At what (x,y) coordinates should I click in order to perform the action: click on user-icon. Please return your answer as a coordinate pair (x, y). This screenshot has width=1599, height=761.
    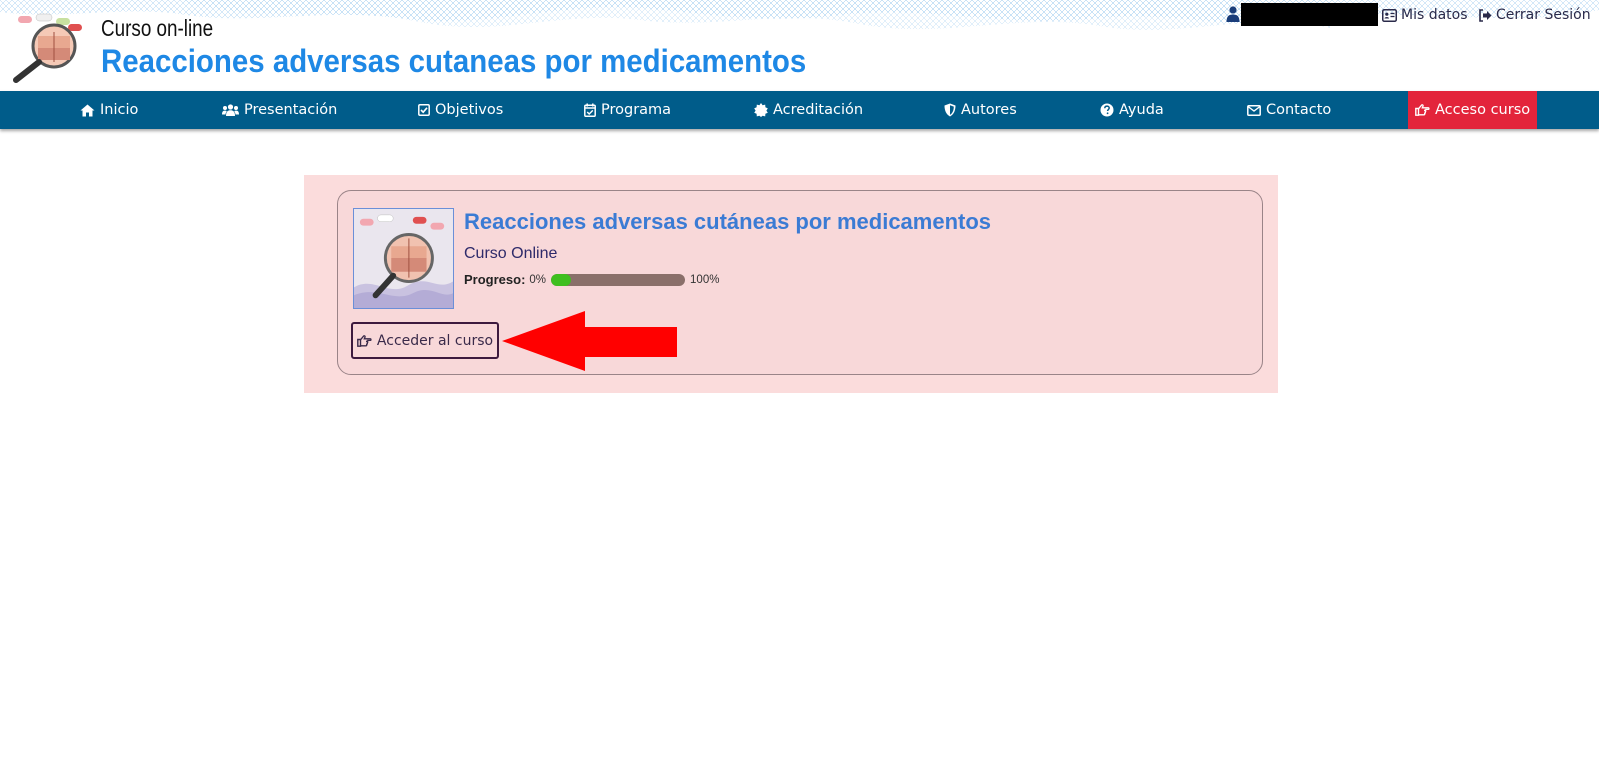
    Looking at the image, I should click on (1233, 14).